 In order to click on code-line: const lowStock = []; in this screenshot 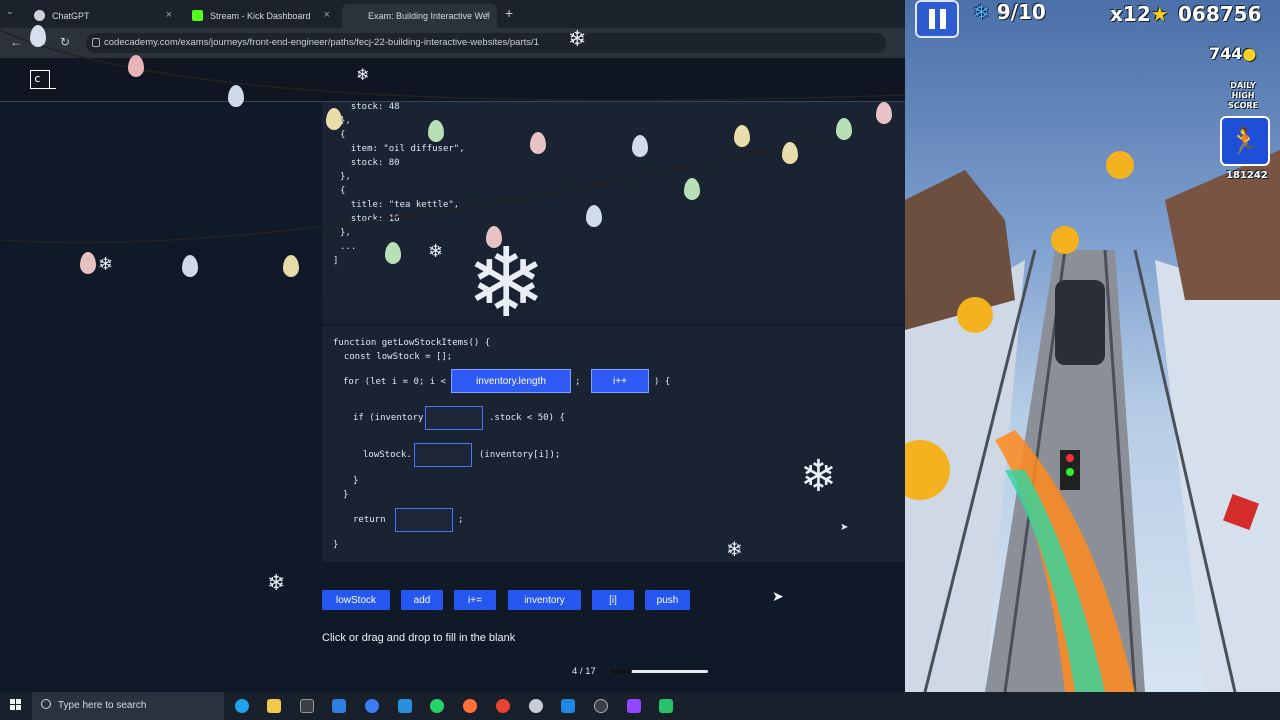, I will do `click(393, 357)`.